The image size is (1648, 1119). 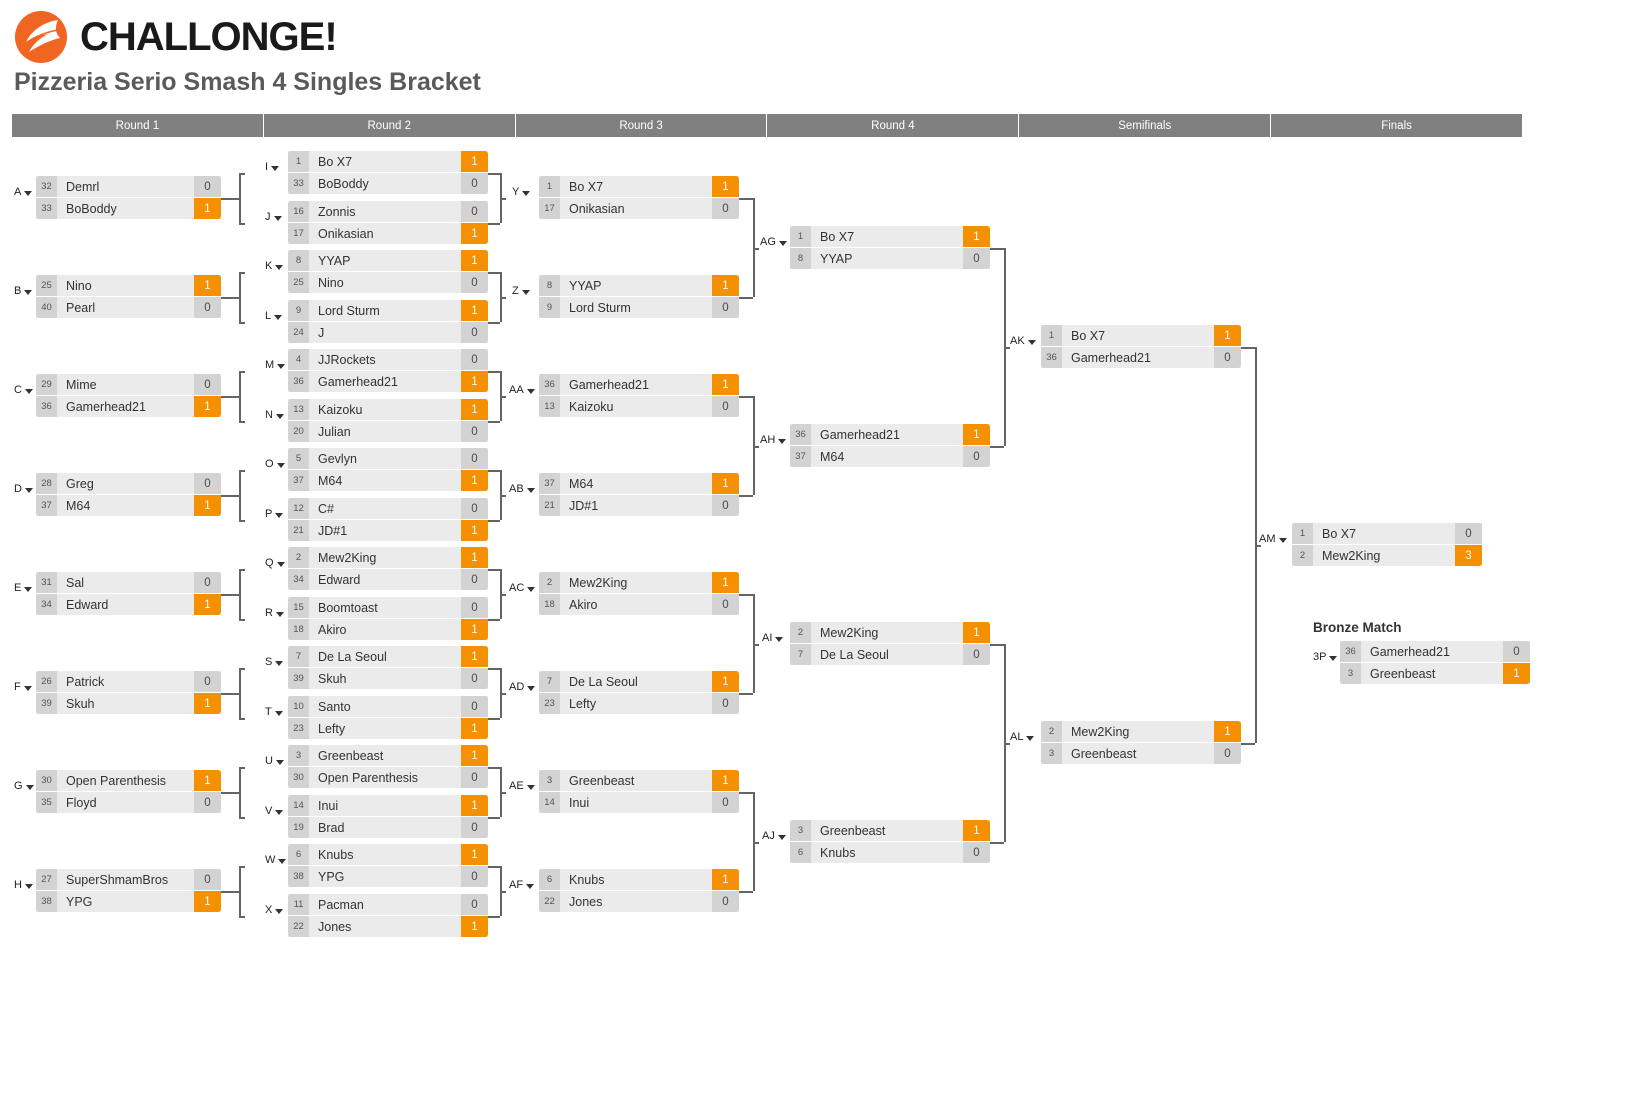 What do you see at coordinates (521, 291) in the screenshot?
I see `match-label-z: Z` at bounding box center [521, 291].